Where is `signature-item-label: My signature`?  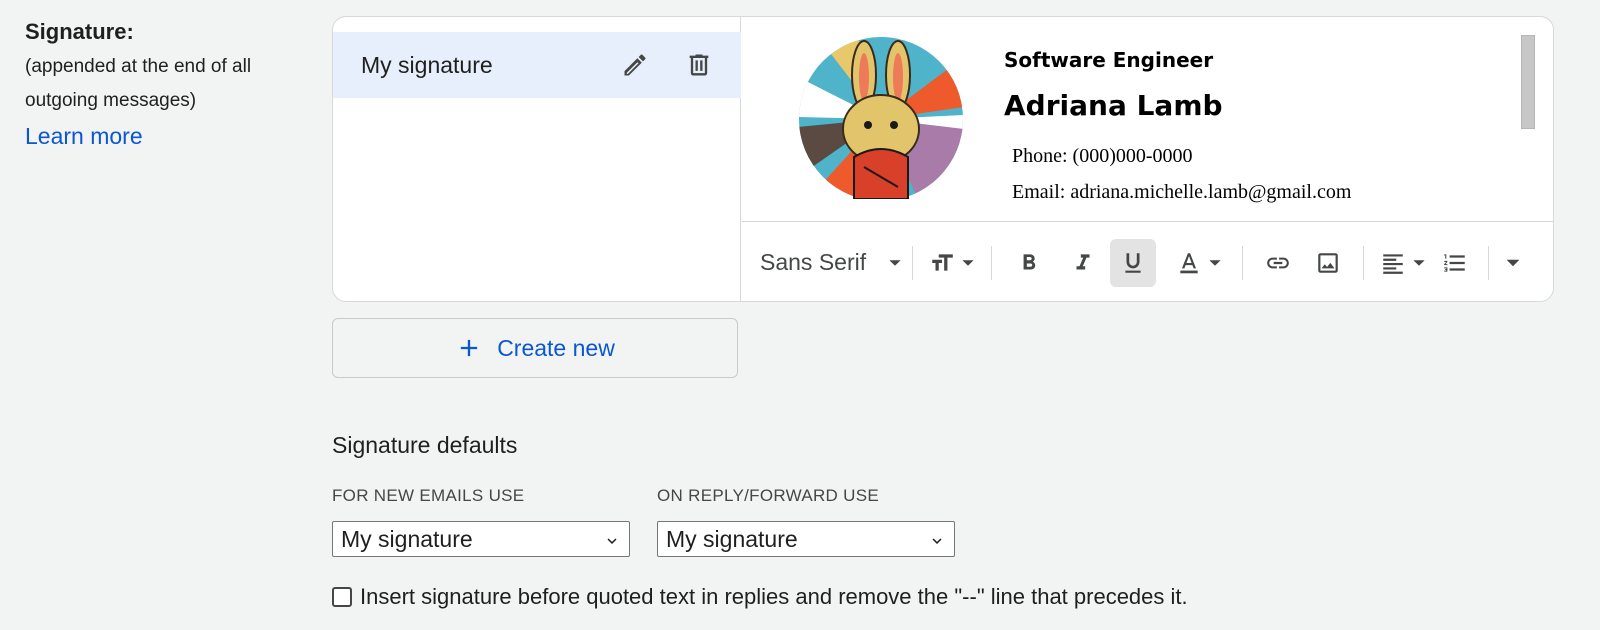 signature-item-label: My signature is located at coordinates (427, 64).